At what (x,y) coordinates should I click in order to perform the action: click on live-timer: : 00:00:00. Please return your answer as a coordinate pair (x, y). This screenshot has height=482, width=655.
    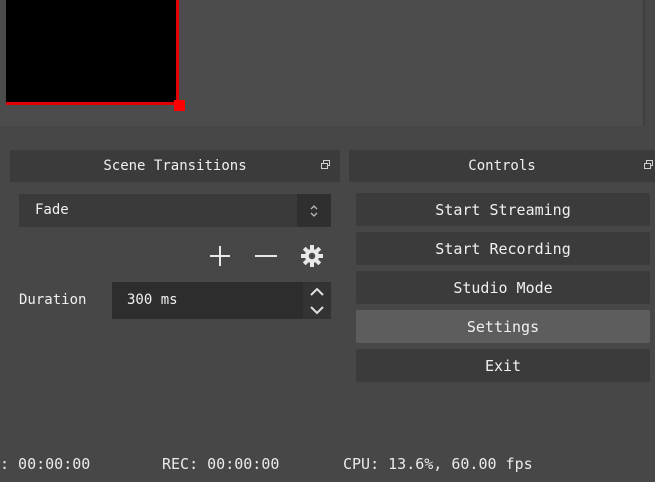
    Looking at the image, I should click on (45, 464).